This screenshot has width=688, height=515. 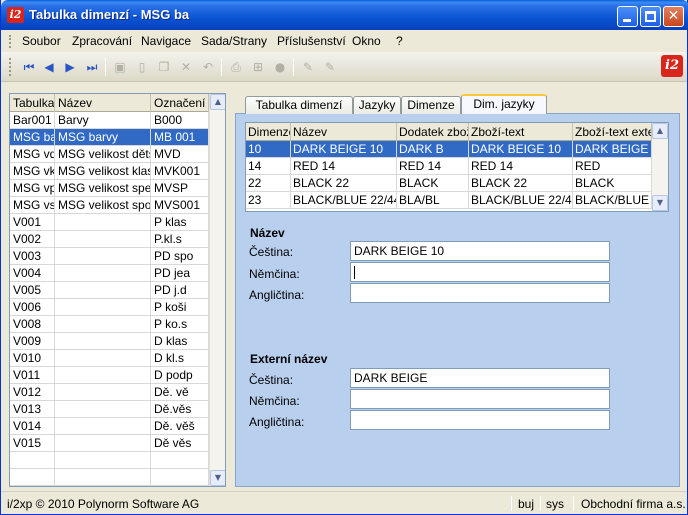 I want to click on externi-nemcina-input, so click(x=480, y=399).